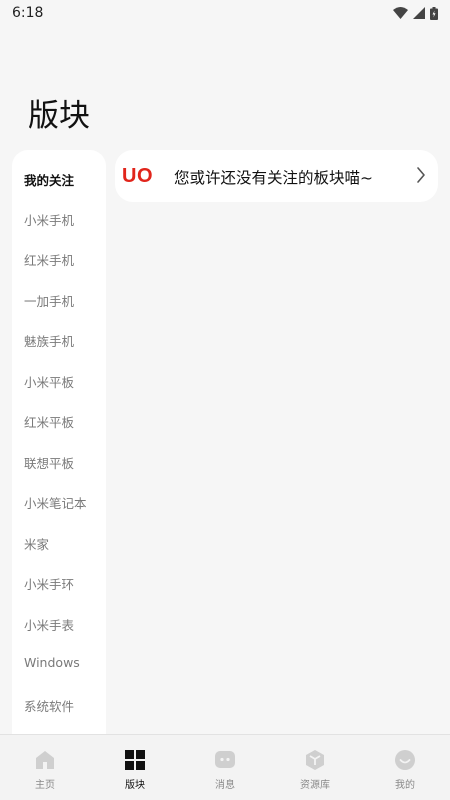 This screenshot has height=800, width=450. Describe the element at coordinates (315, 785) in the screenshot. I see `tab-label: 资源库` at that location.